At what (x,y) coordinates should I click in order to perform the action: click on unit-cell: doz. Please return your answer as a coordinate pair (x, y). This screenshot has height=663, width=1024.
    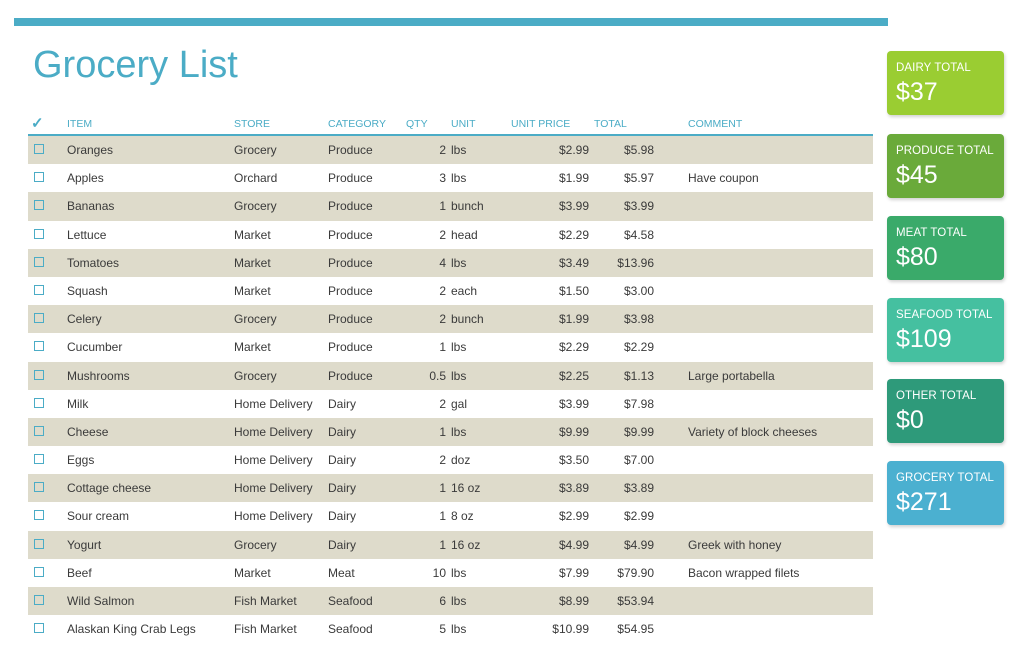
    Looking at the image, I should click on (460, 460).